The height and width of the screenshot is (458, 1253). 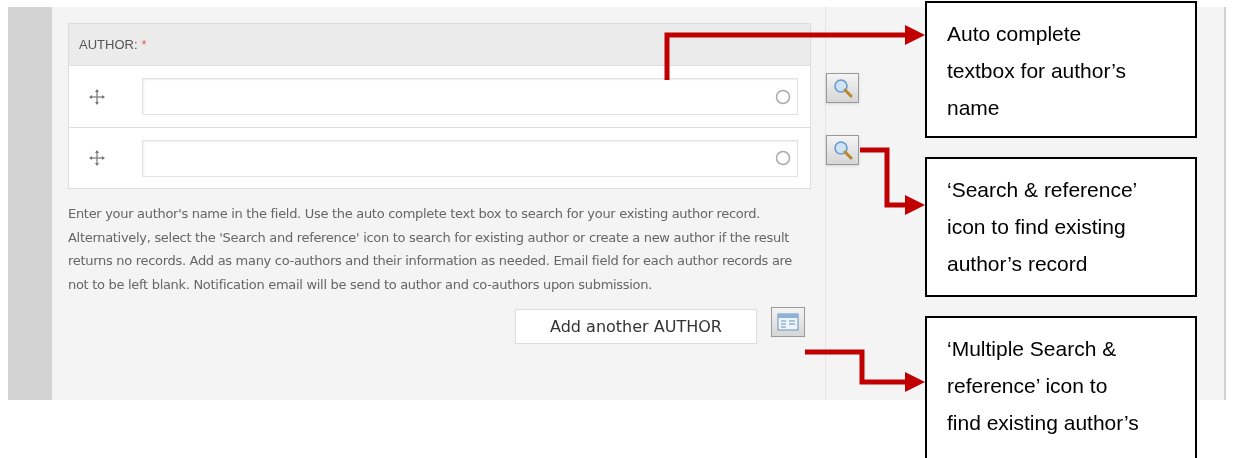 I want to click on callout-text: name, so click(x=973, y=108).